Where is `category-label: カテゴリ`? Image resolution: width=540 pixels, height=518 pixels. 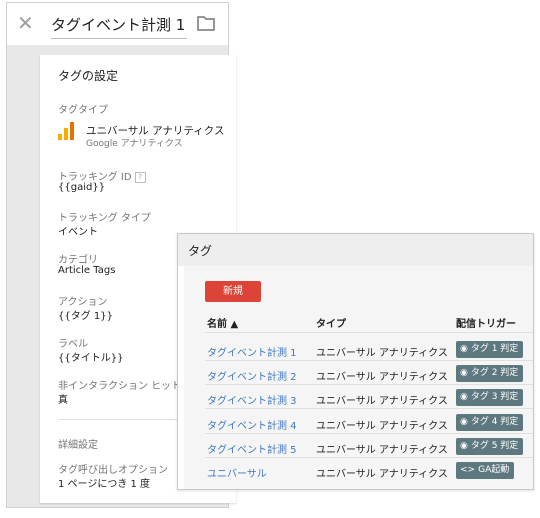 category-label: カテゴリ is located at coordinates (78, 260).